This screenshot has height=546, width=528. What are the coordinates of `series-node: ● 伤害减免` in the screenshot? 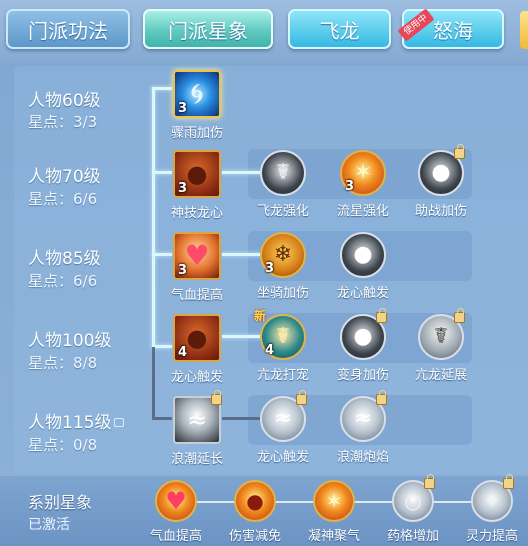 It's located at (255, 512).